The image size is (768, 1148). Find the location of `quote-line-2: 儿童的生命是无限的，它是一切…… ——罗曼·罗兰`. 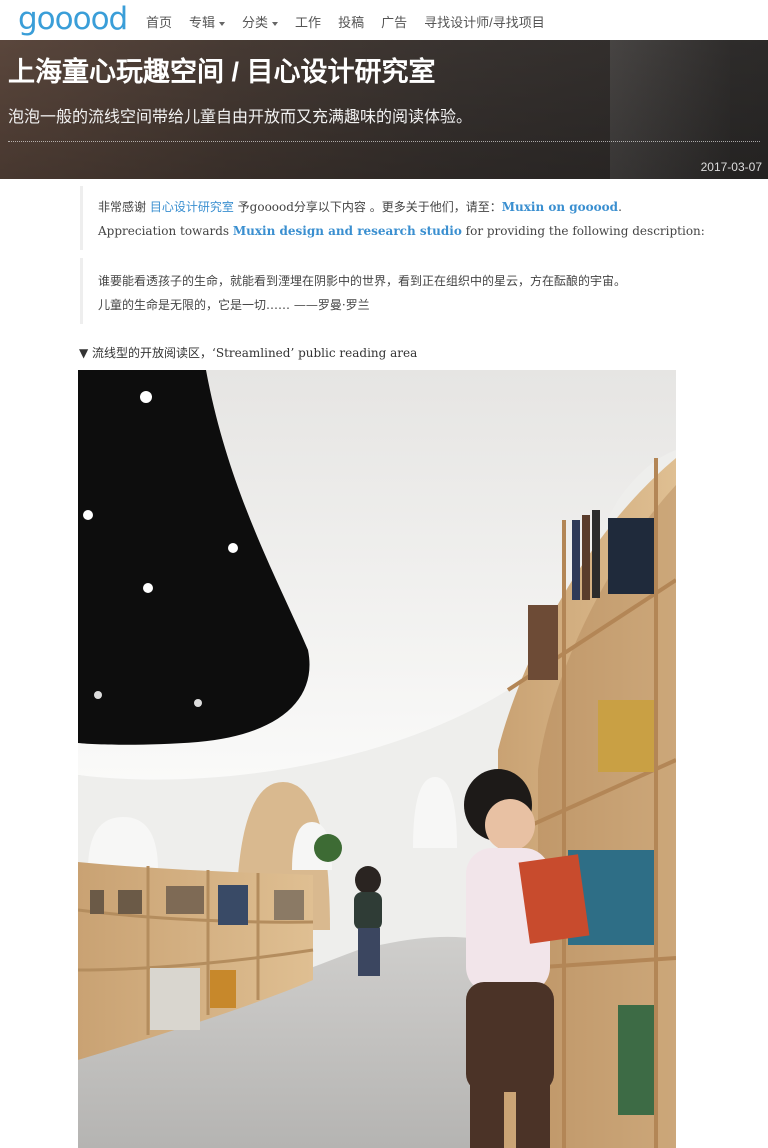

quote-line-2: 儿童的生命是无限的，它是一切…… ——罗曼·罗兰 is located at coordinates (234, 305).